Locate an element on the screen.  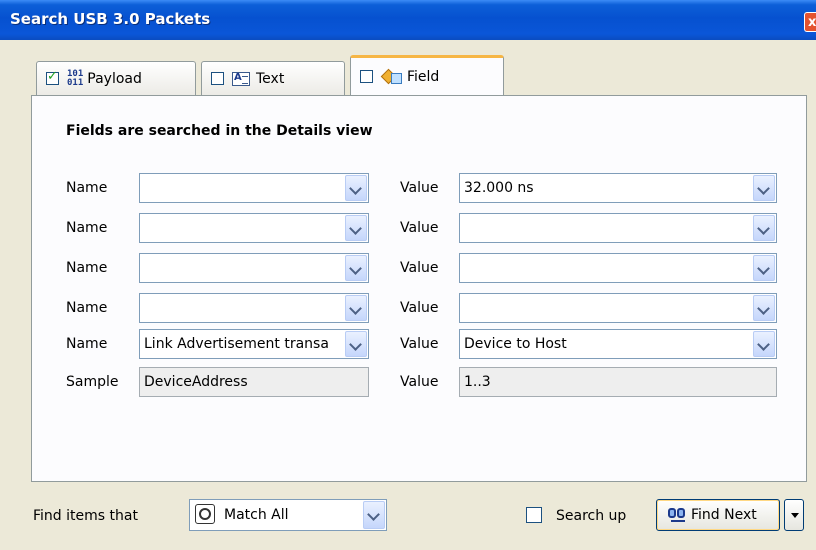
find-next-button: Find Next is located at coordinates (718, 515).